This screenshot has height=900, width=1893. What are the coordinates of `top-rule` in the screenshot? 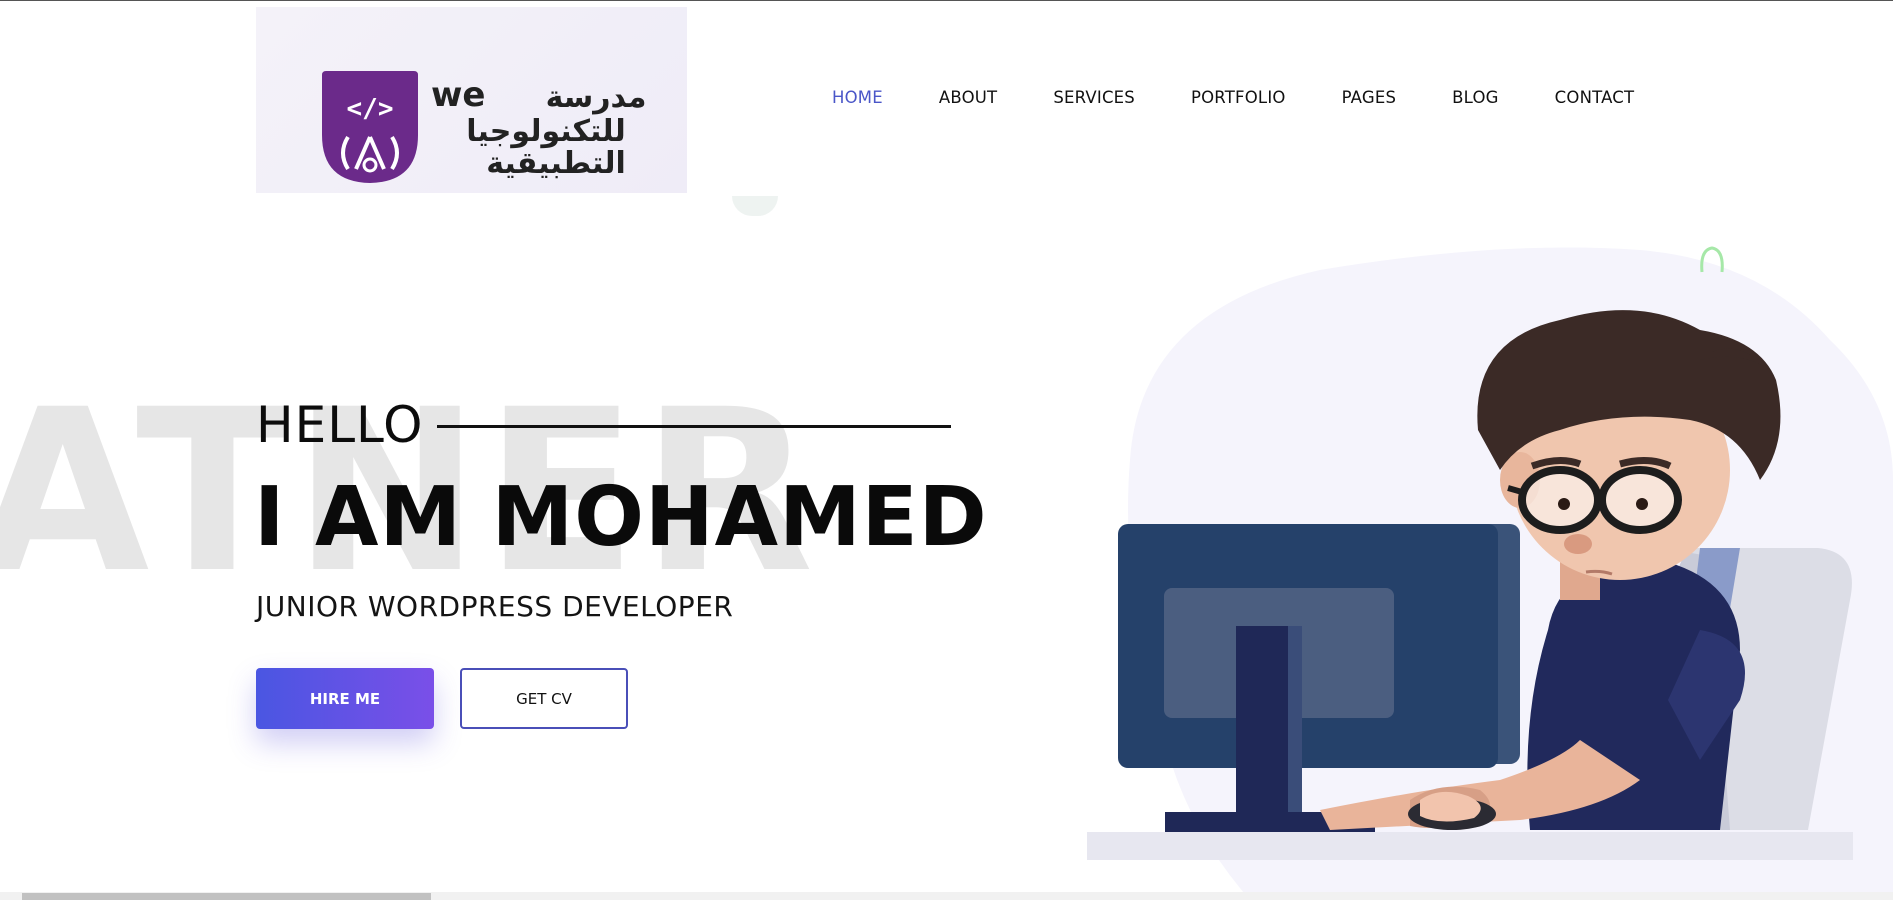 It's located at (946, 0).